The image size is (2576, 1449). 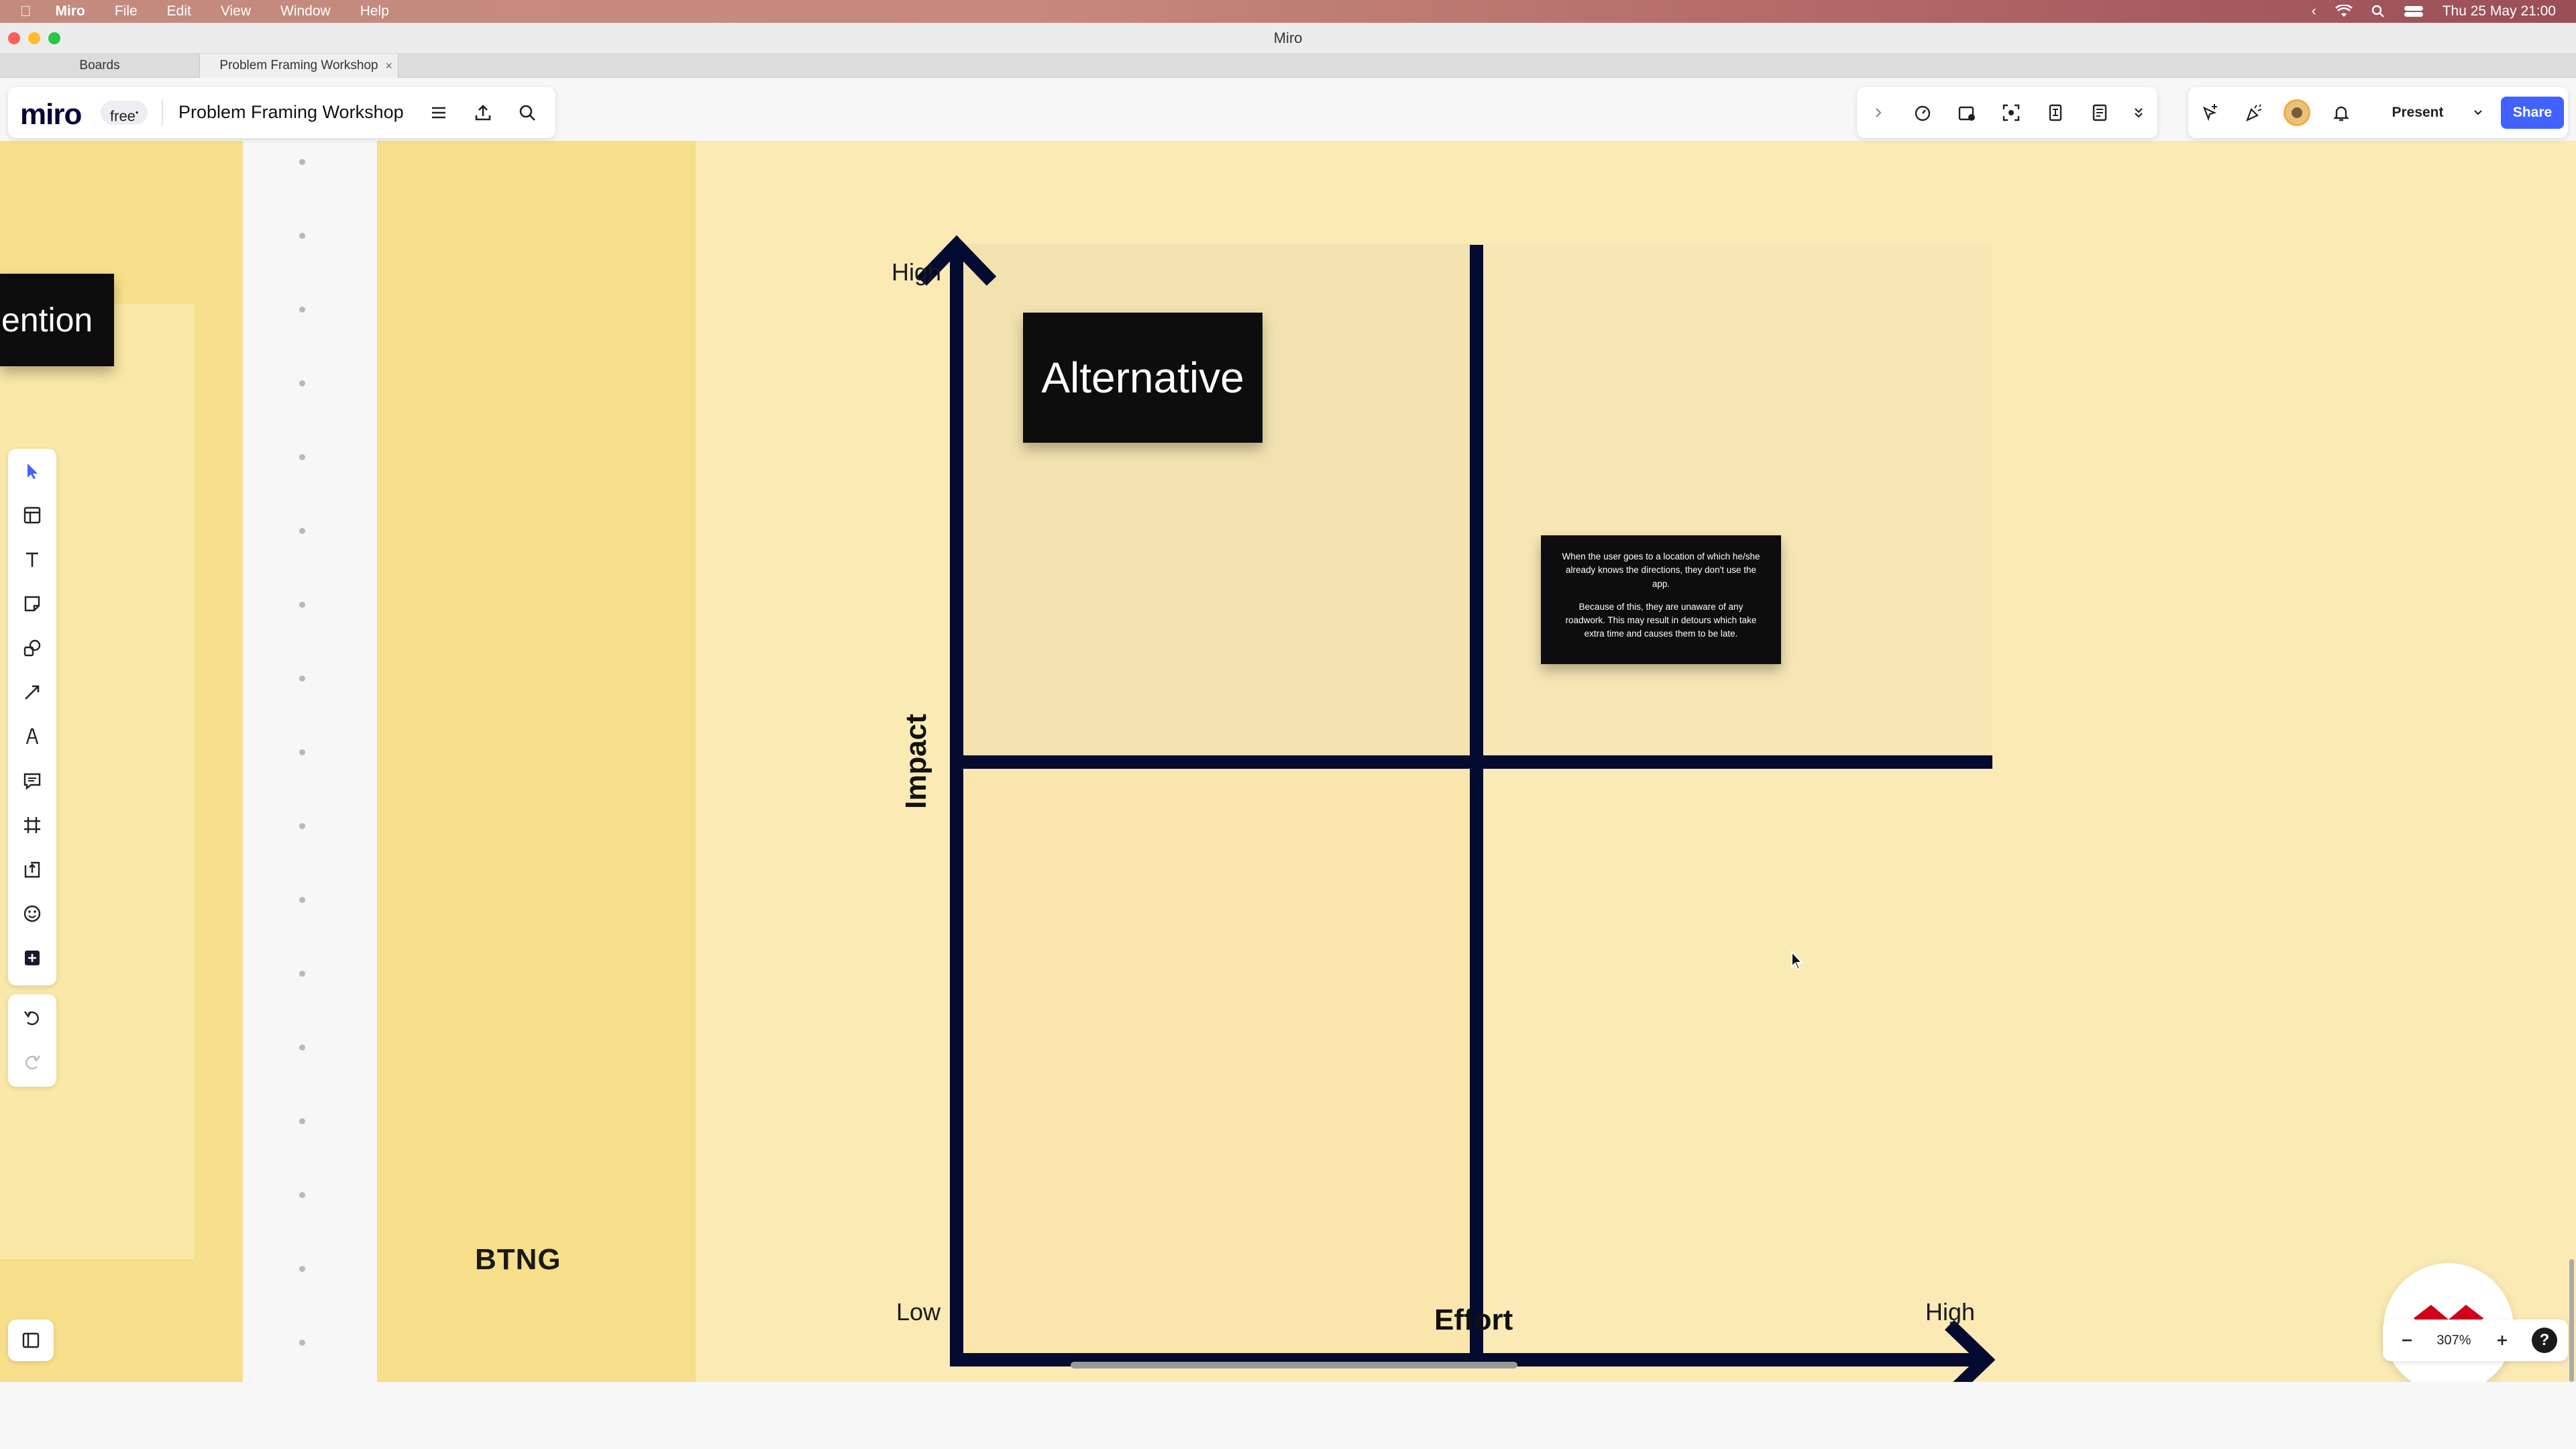 I want to click on voting-button, so click(x=2055, y=112).